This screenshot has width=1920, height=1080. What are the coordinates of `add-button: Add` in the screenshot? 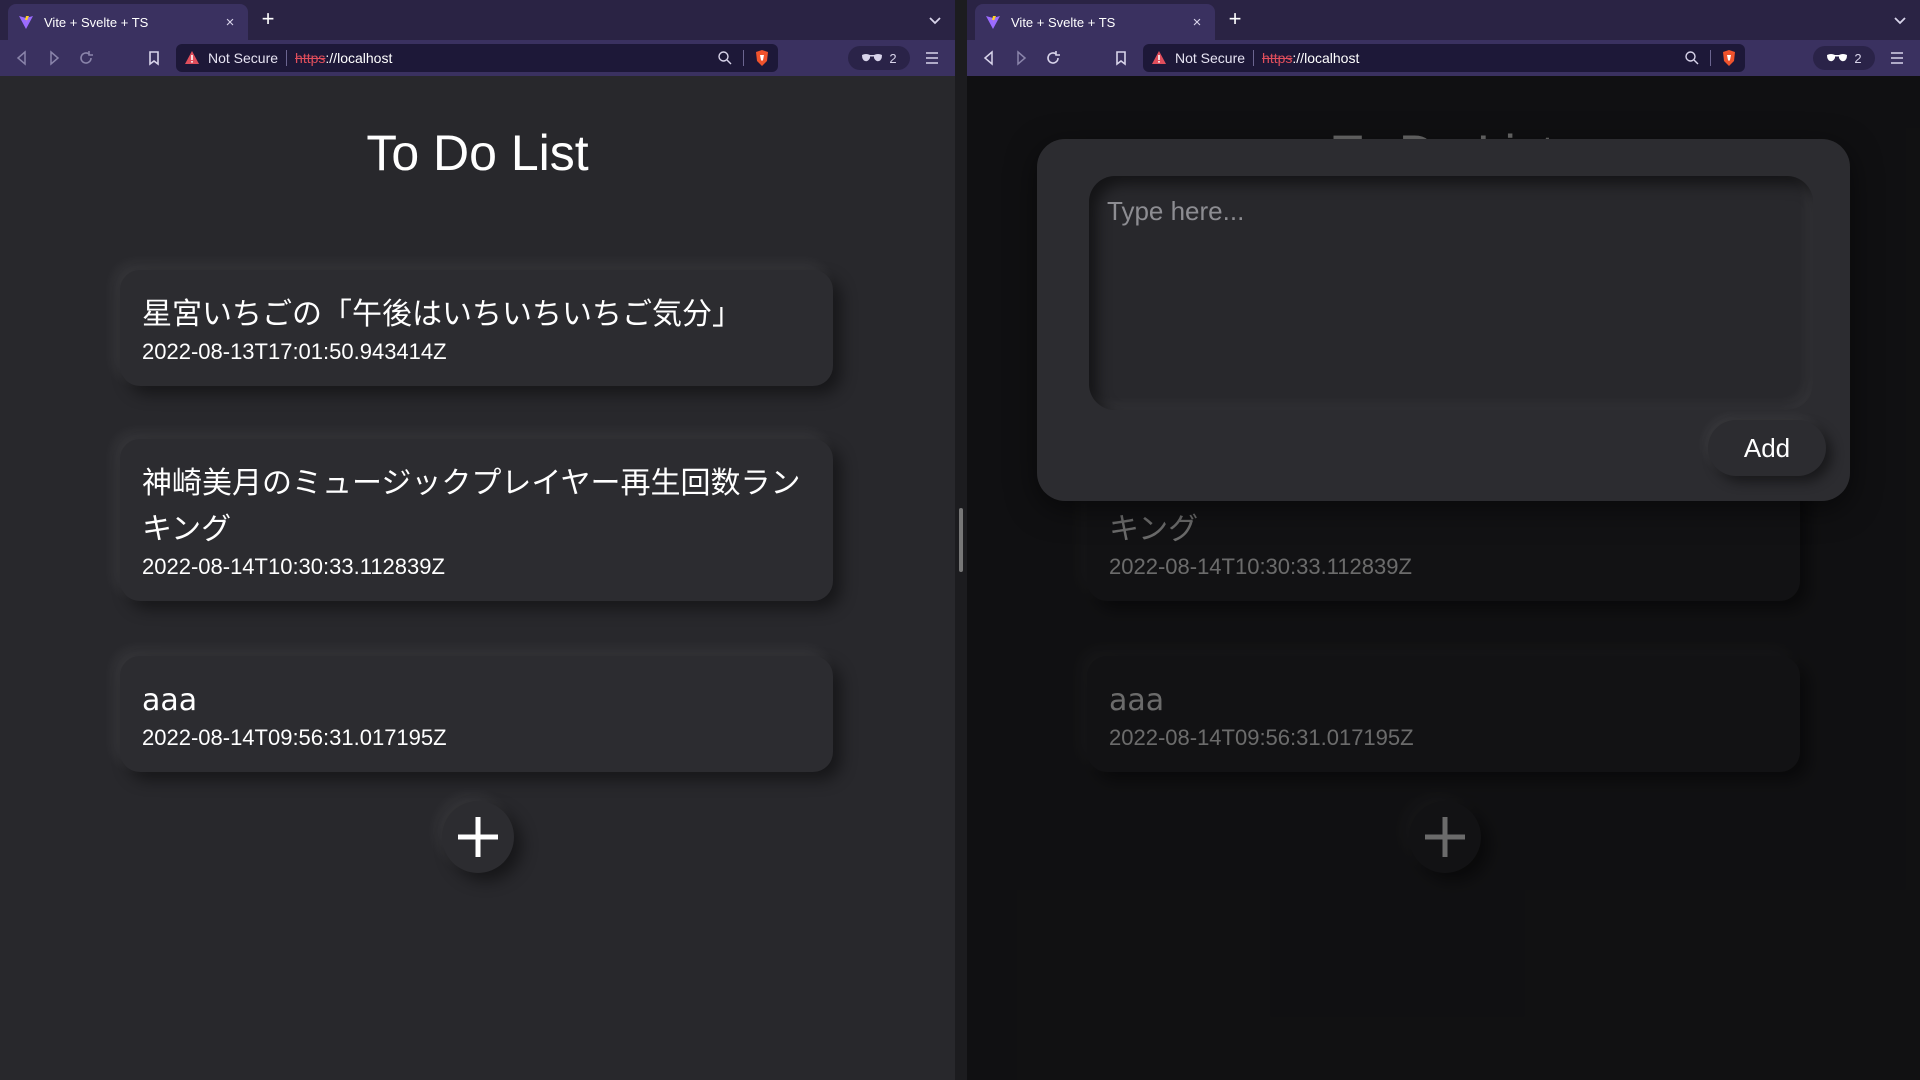 It's located at (1767, 448).